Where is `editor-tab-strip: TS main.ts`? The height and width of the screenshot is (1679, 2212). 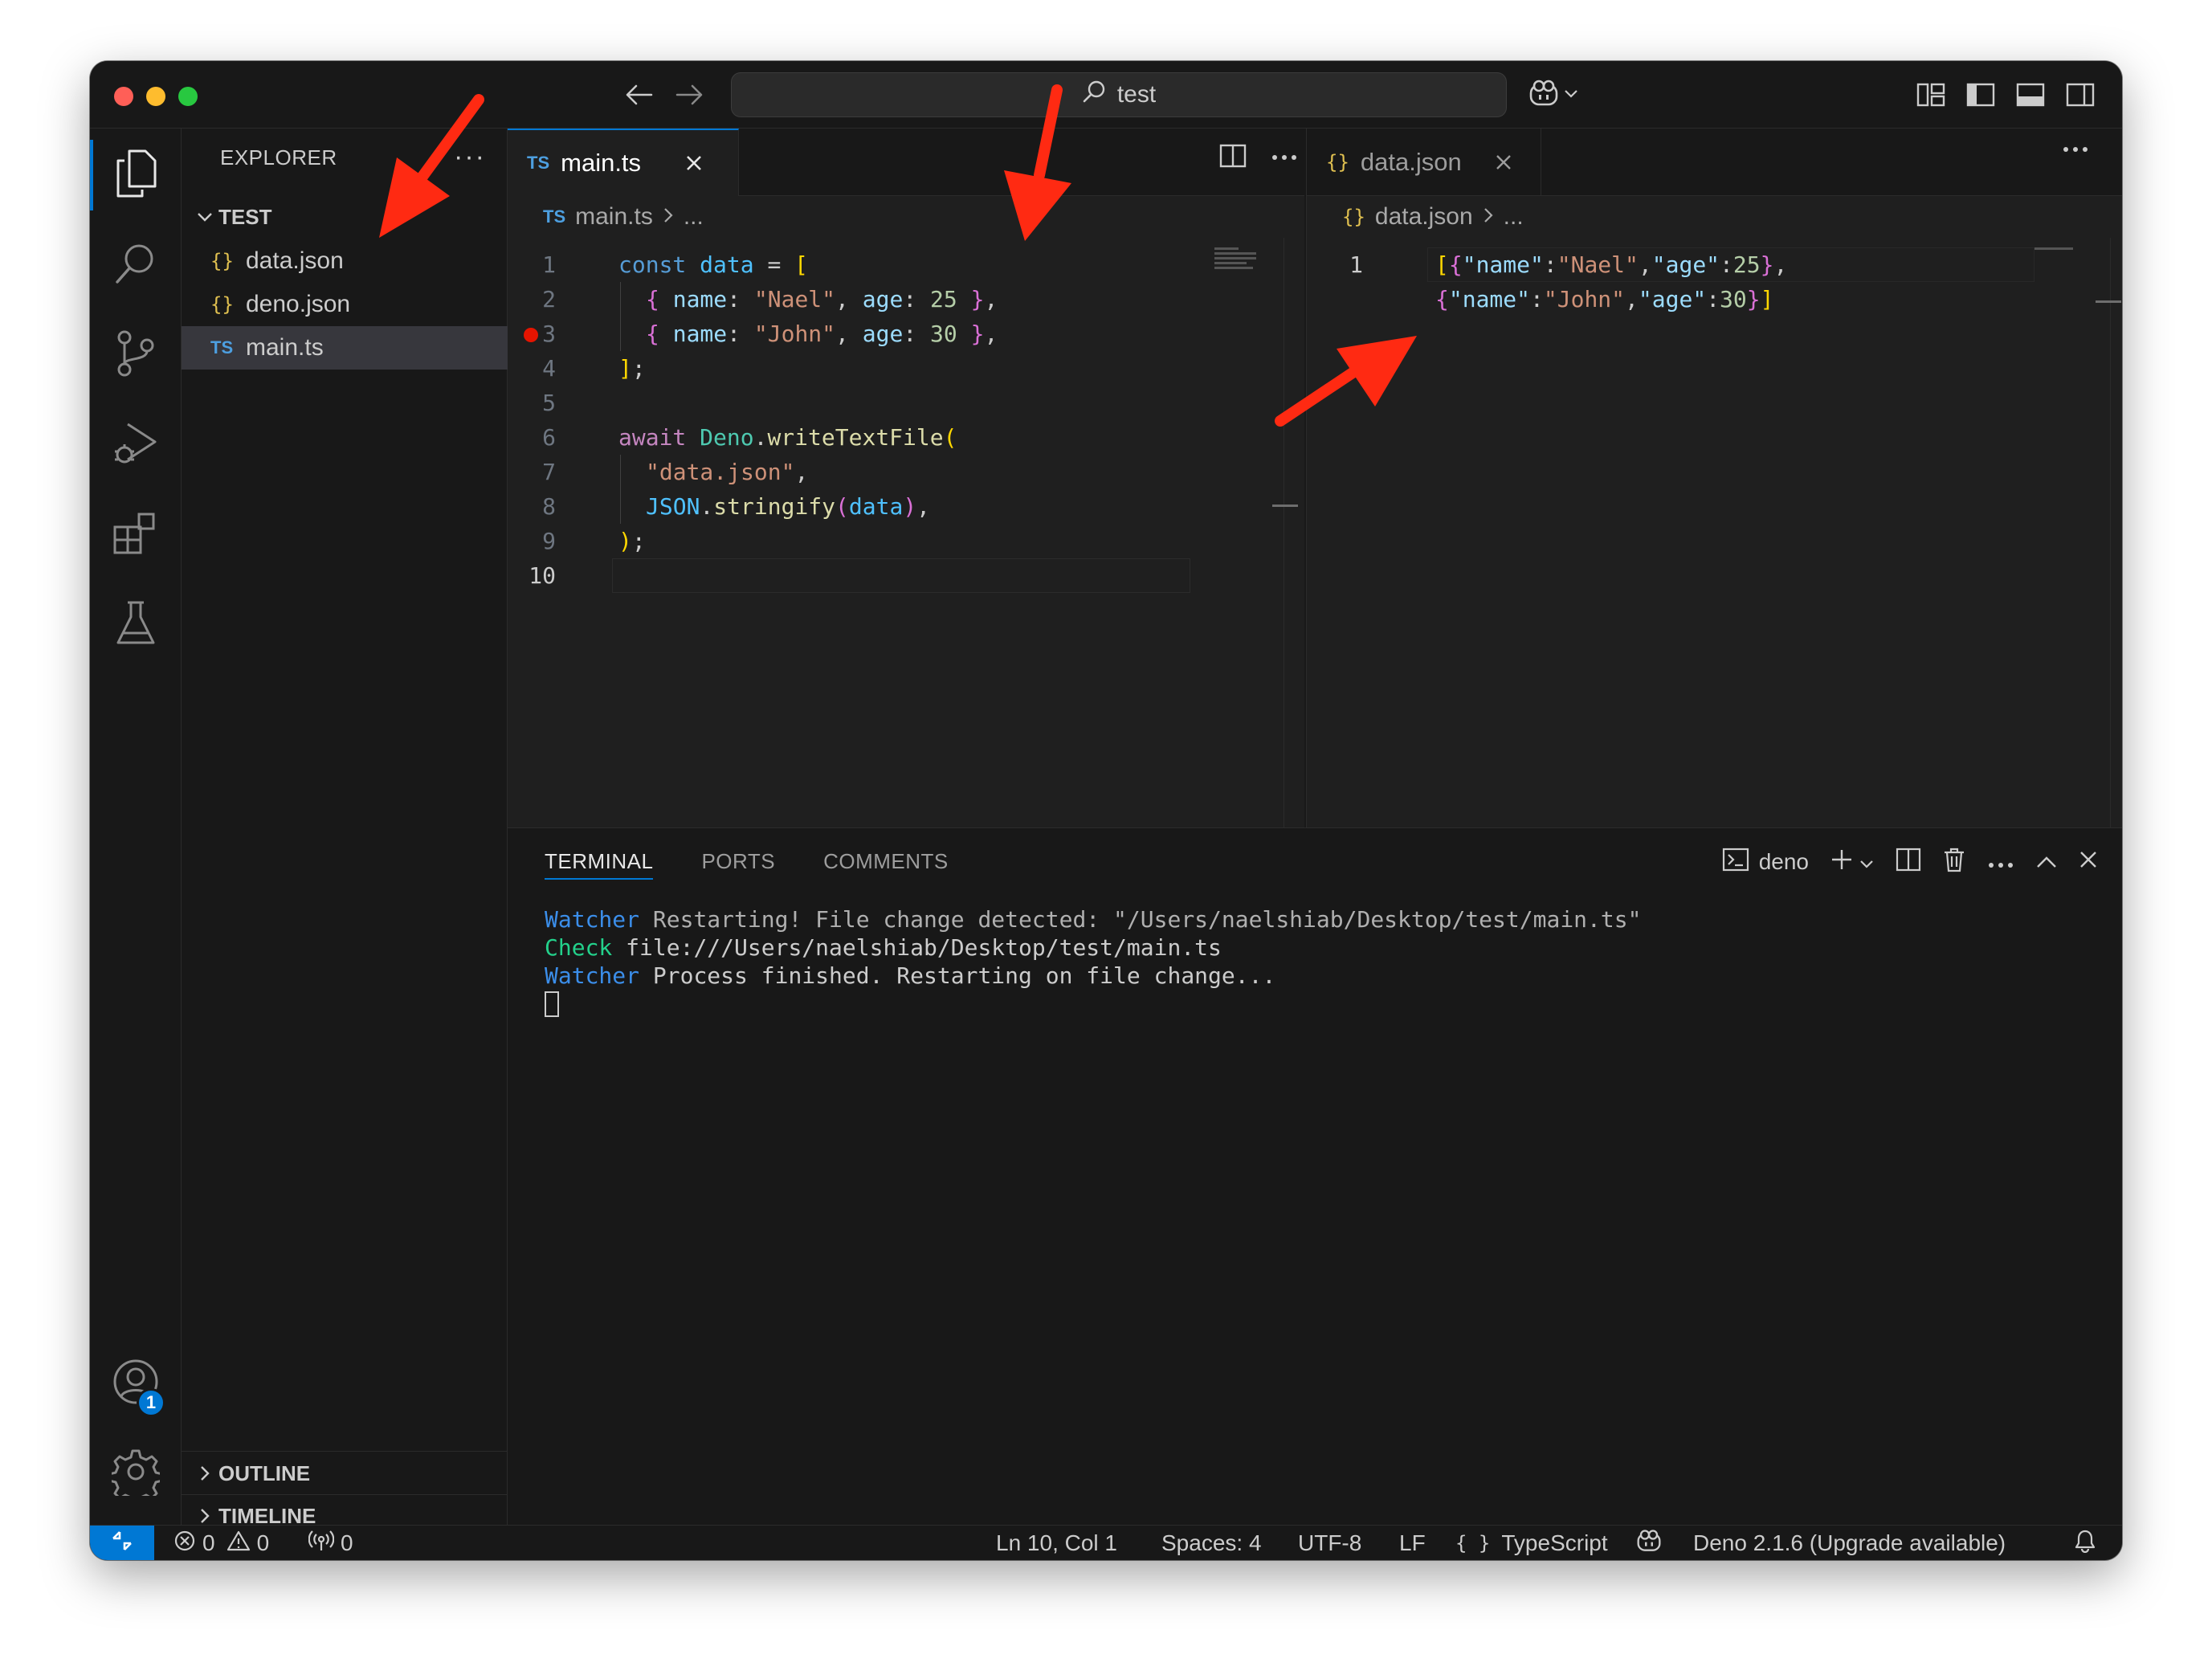
editor-tab-strip: TS main.ts is located at coordinates (906, 162).